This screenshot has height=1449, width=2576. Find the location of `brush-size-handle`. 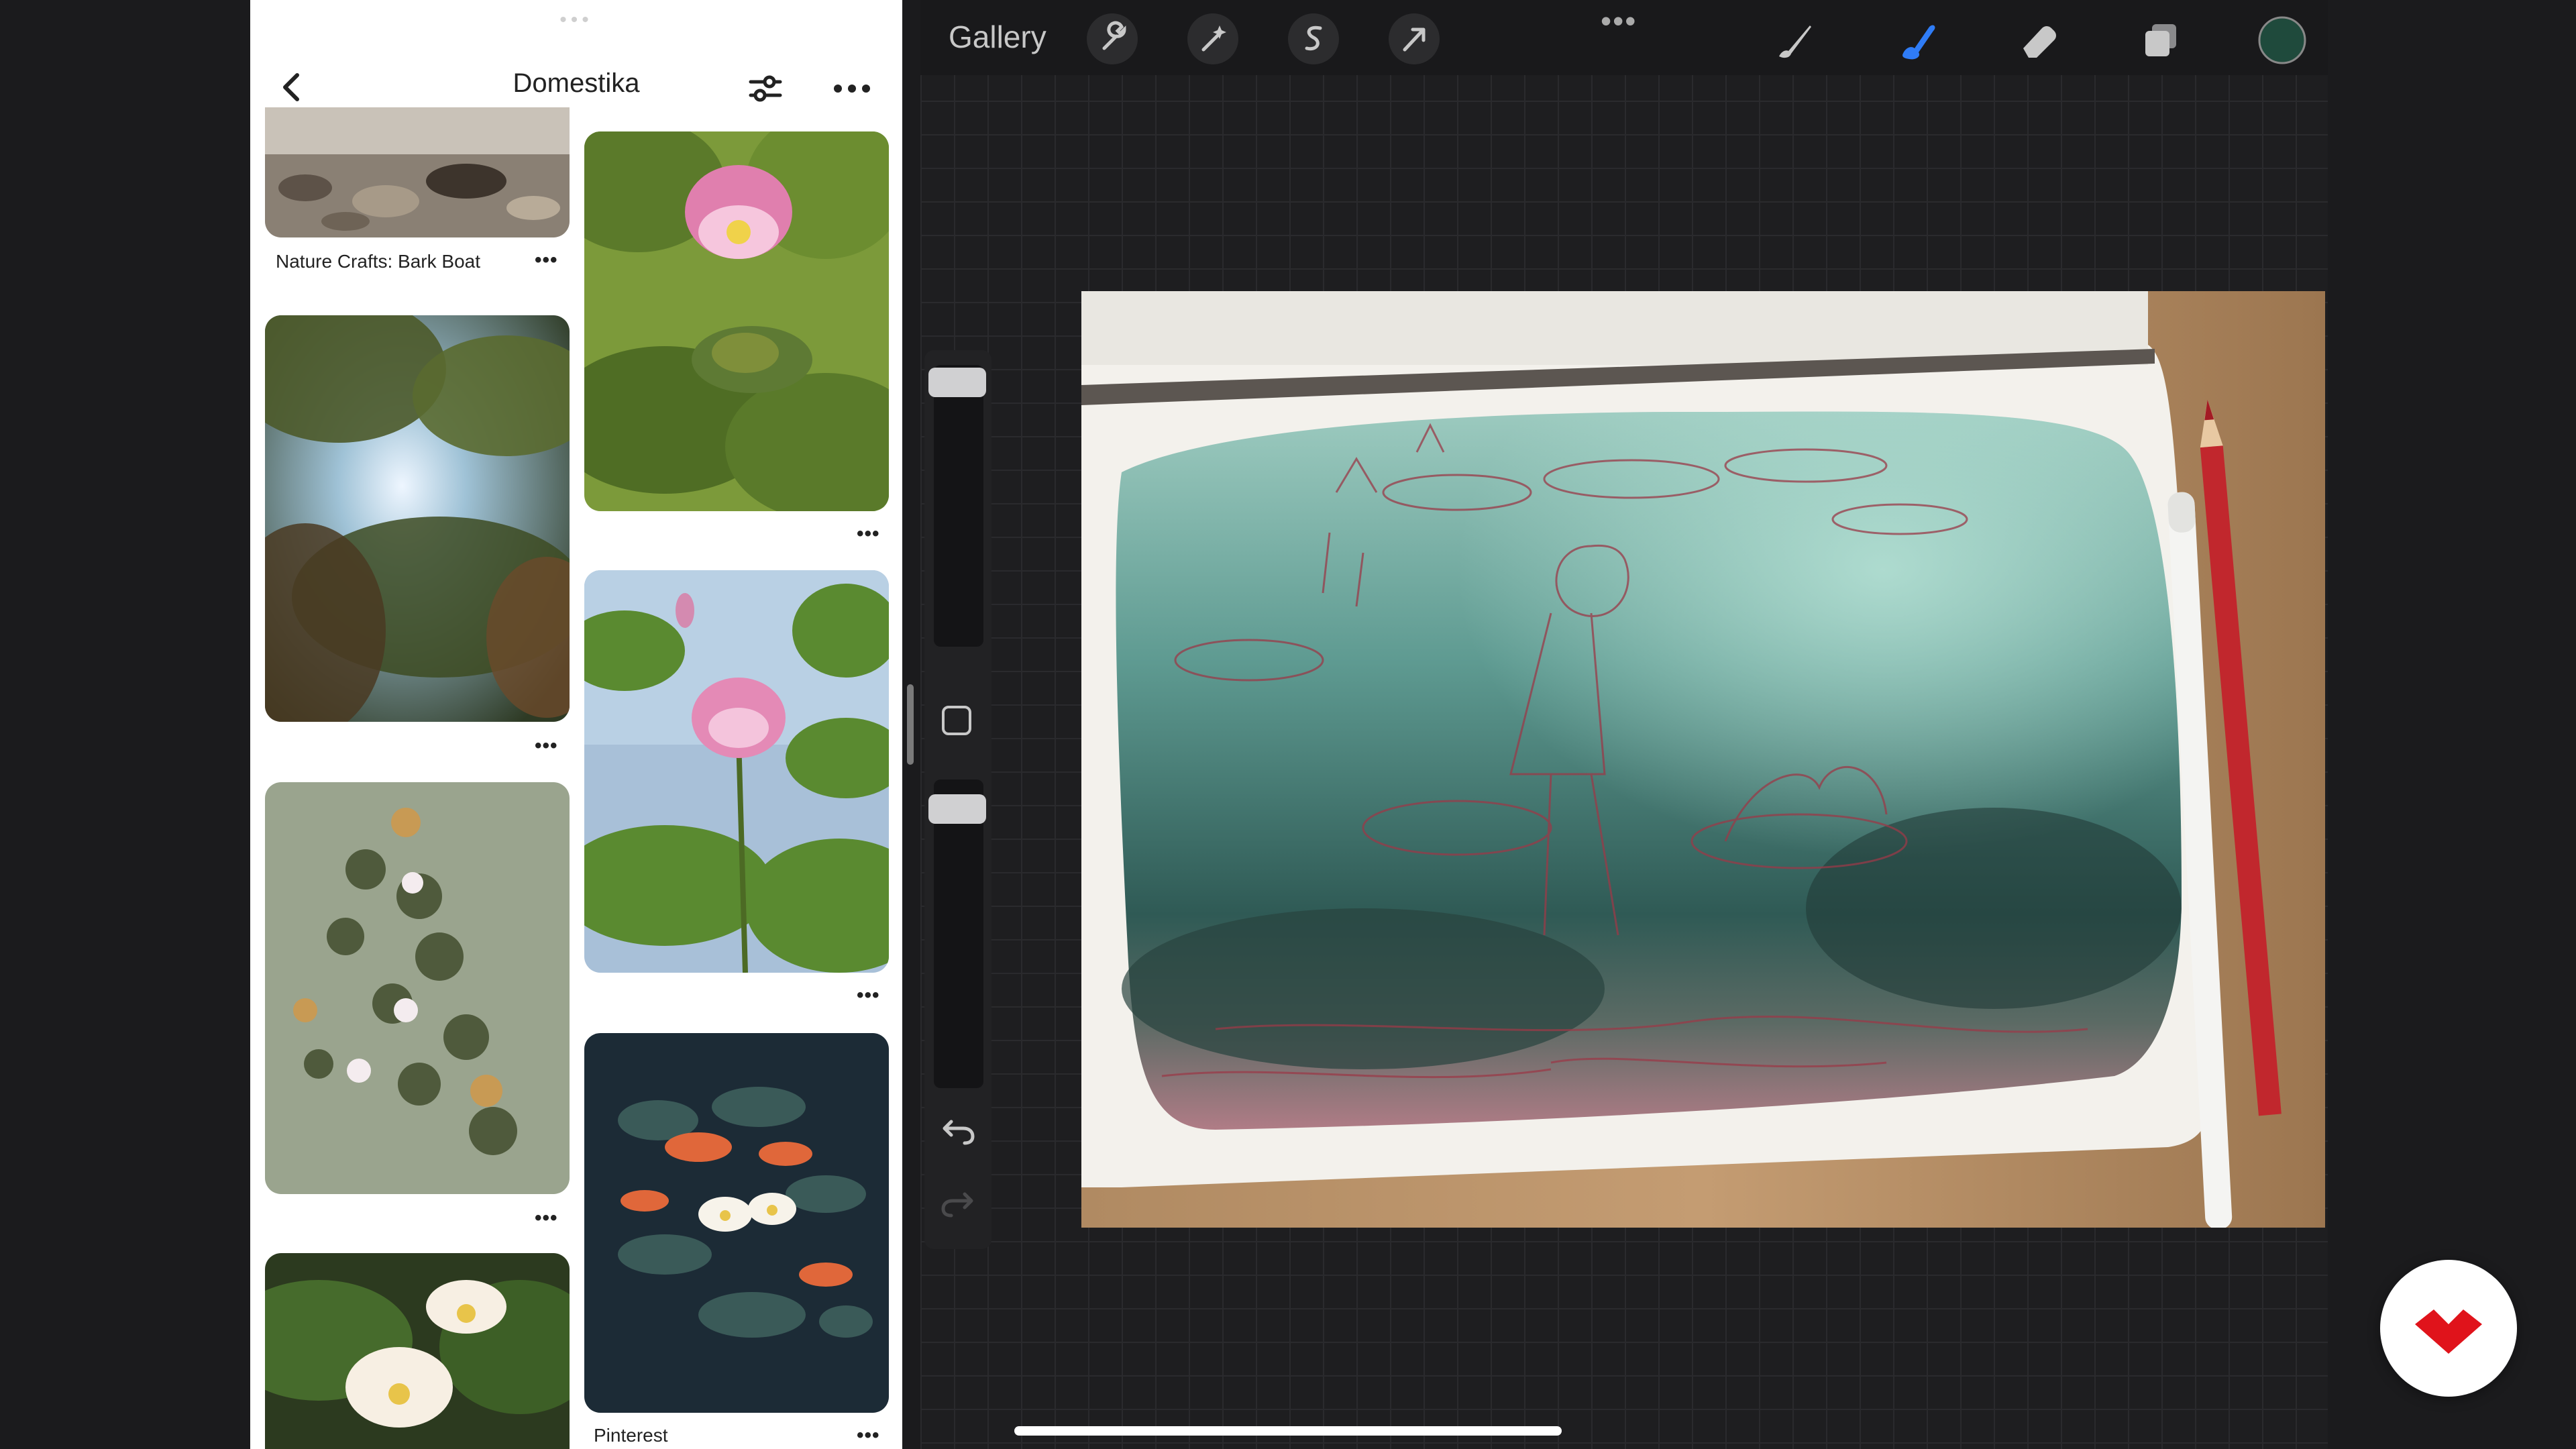

brush-size-handle is located at coordinates (957, 382).